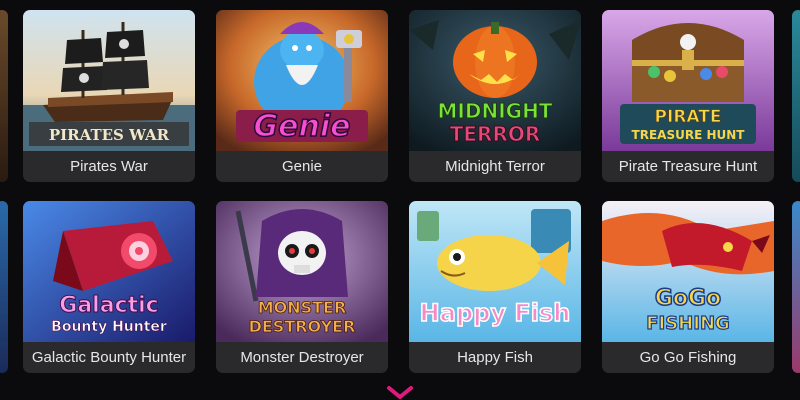 This screenshot has width=800, height=400. I want to click on game-card-go-go-fishing: GoGo FISHING Go Go Fishing, so click(688, 287).